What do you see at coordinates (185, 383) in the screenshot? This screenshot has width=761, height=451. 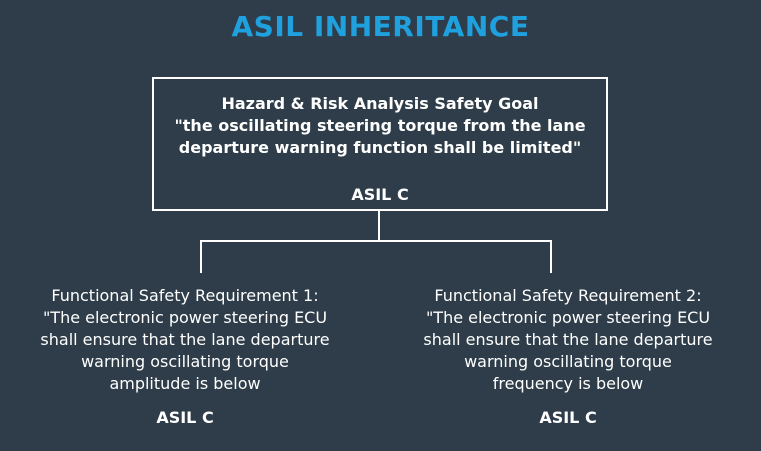 I see `requirement-1-line-5: amplitude is below` at bounding box center [185, 383].